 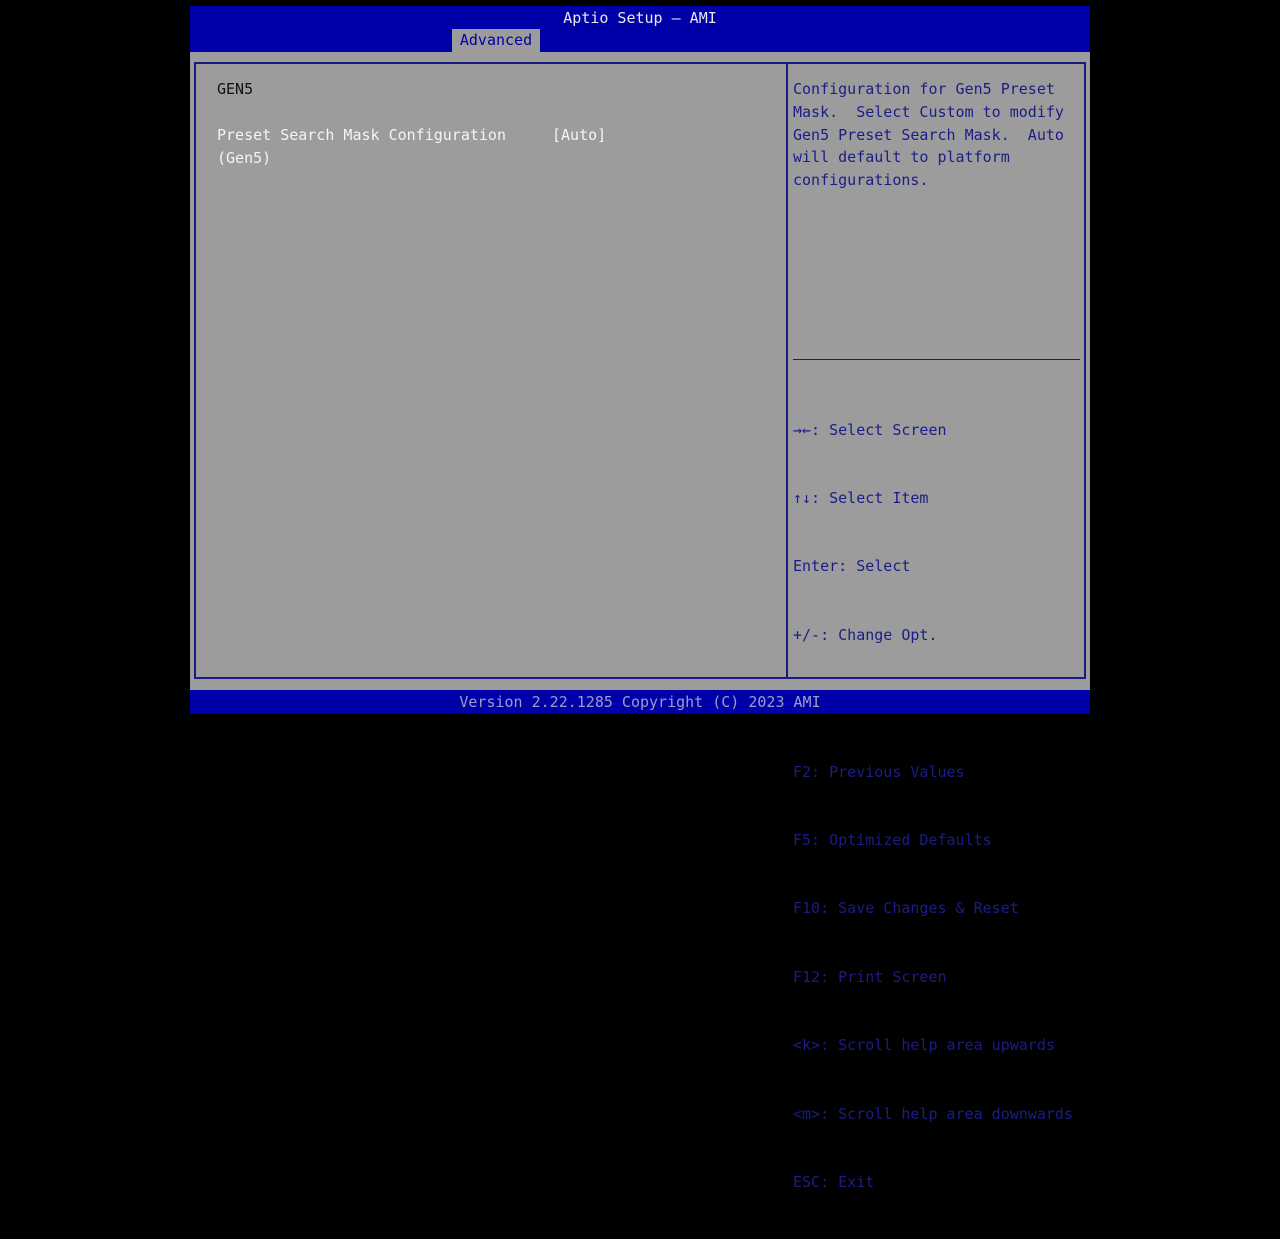 What do you see at coordinates (892, 839) in the screenshot?
I see `key-f5: F5: Optimized Defaults` at bounding box center [892, 839].